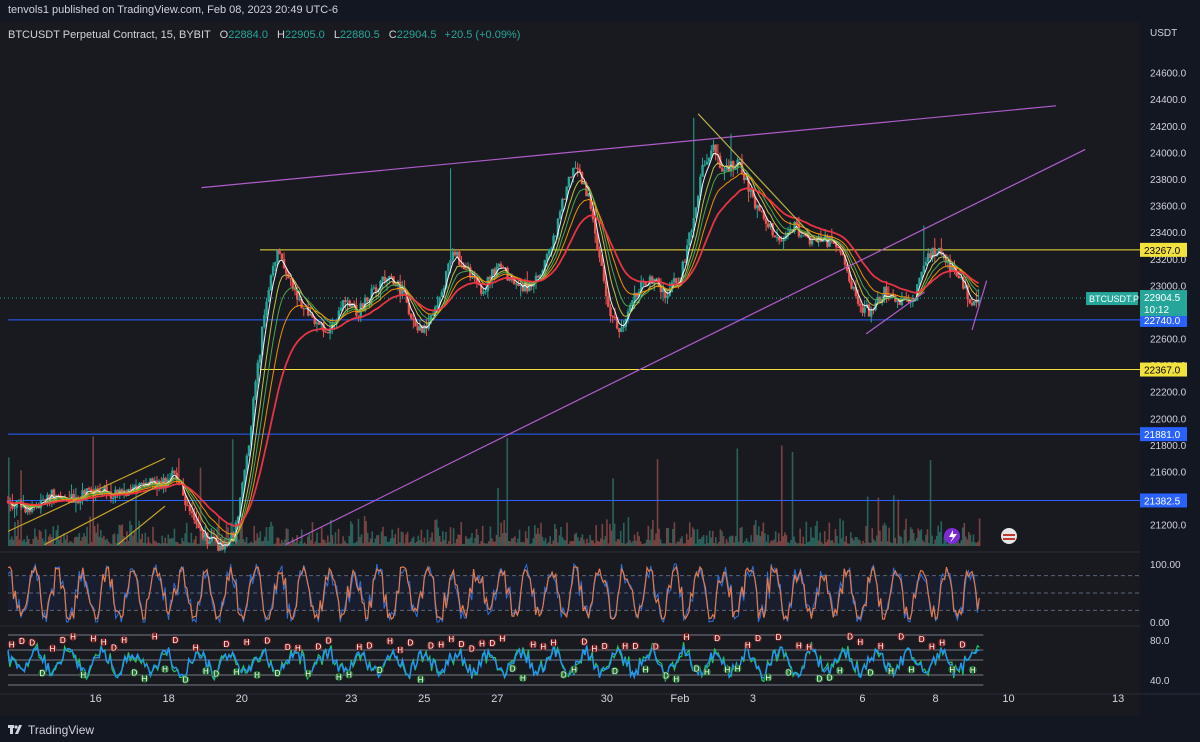 The width and height of the screenshot is (1200, 742). I want to click on change-value: +20.5 (+0.09%), so click(482, 35).